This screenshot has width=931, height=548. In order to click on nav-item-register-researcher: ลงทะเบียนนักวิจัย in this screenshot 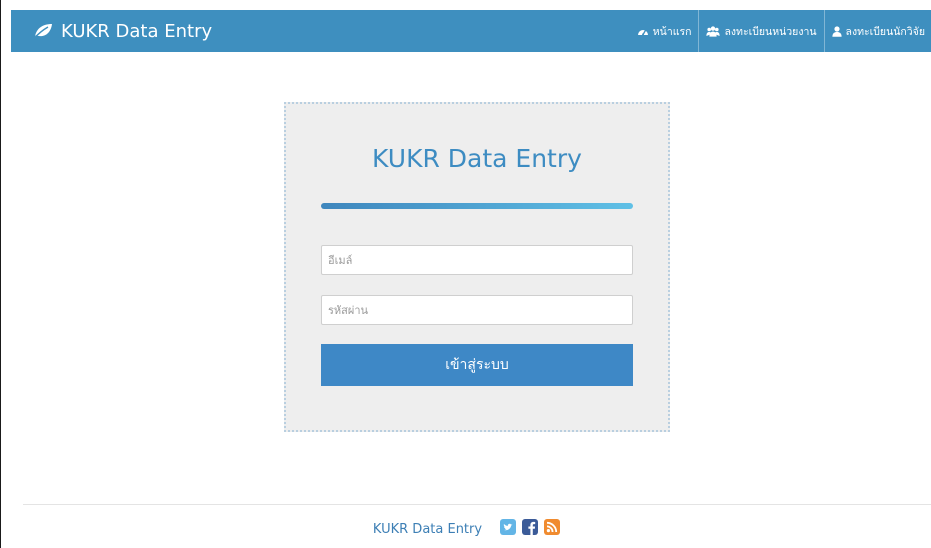, I will do `click(877, 31)`.